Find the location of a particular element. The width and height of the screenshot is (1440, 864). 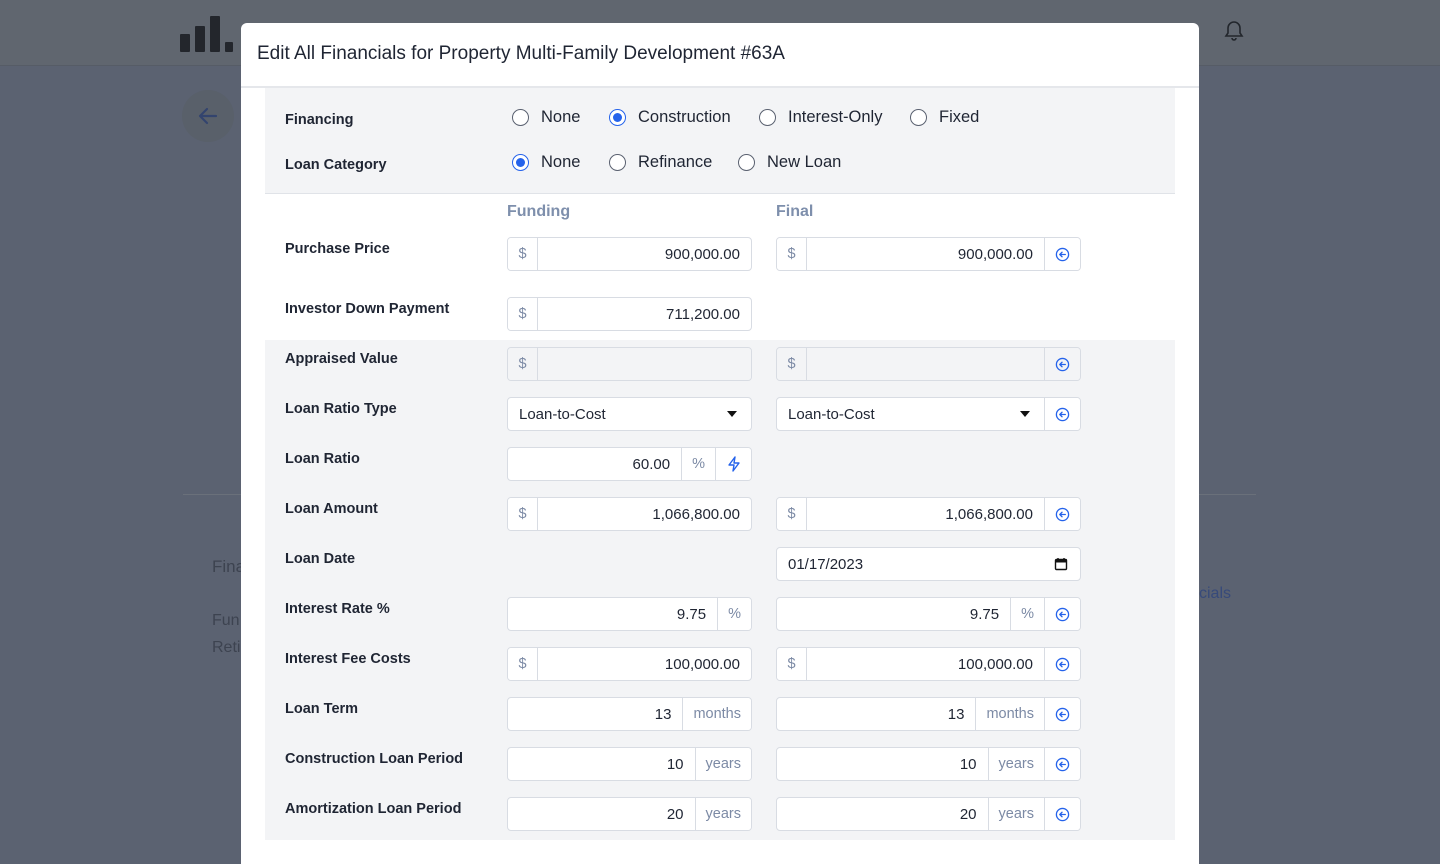

loan-term-final-input: 13 months is located at coordinates (928, 714).